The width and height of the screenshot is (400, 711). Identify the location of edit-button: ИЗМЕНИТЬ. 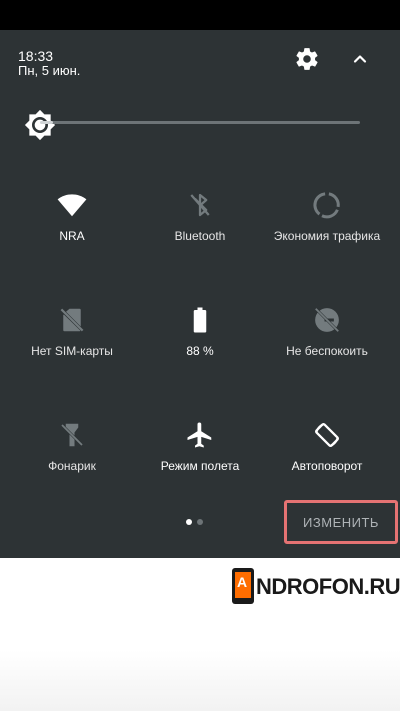
(341, 522).